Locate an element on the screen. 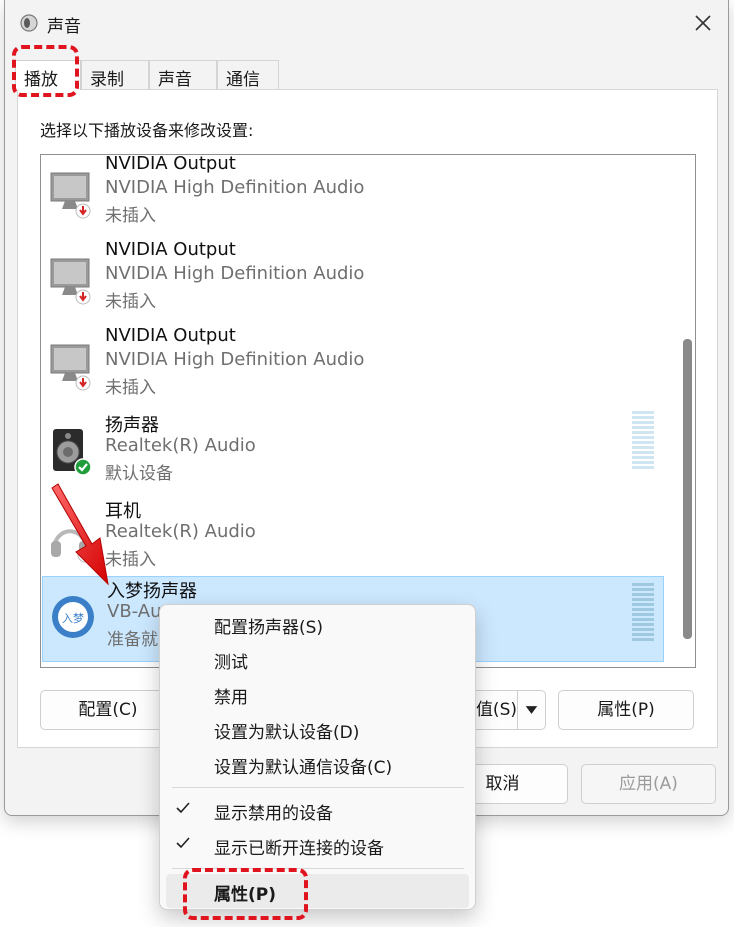  svg-text: 入梦 is located at coordinates (73, 618).